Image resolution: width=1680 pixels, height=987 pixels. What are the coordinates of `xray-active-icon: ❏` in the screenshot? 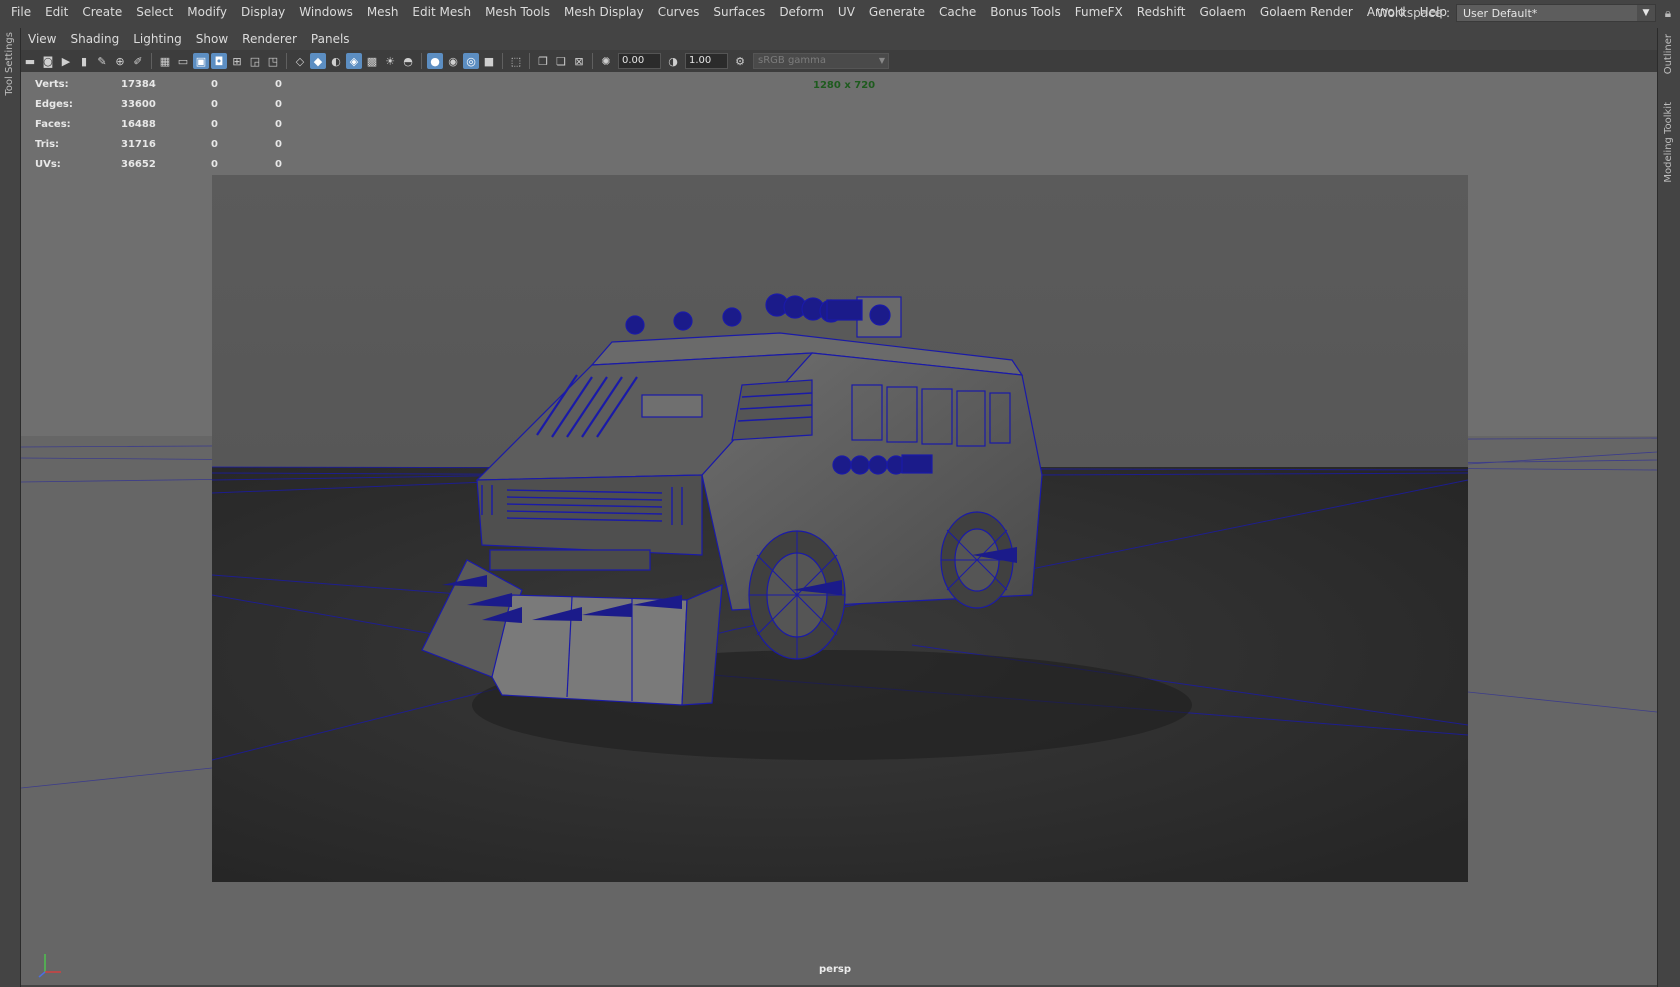 It's located at (561, 61).